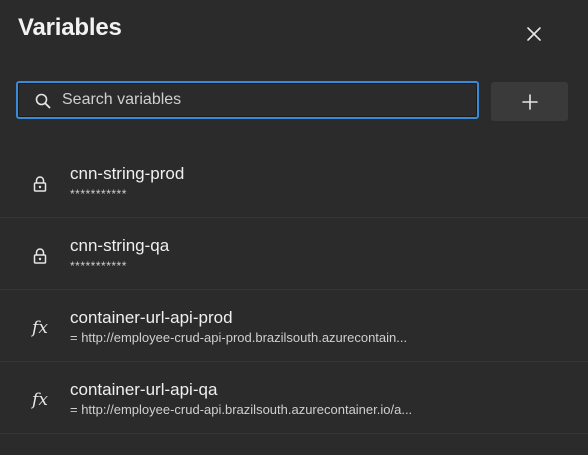 The height and width of the screenshot is (455, 588). I want to click on plus-icon, so click(529, 101).